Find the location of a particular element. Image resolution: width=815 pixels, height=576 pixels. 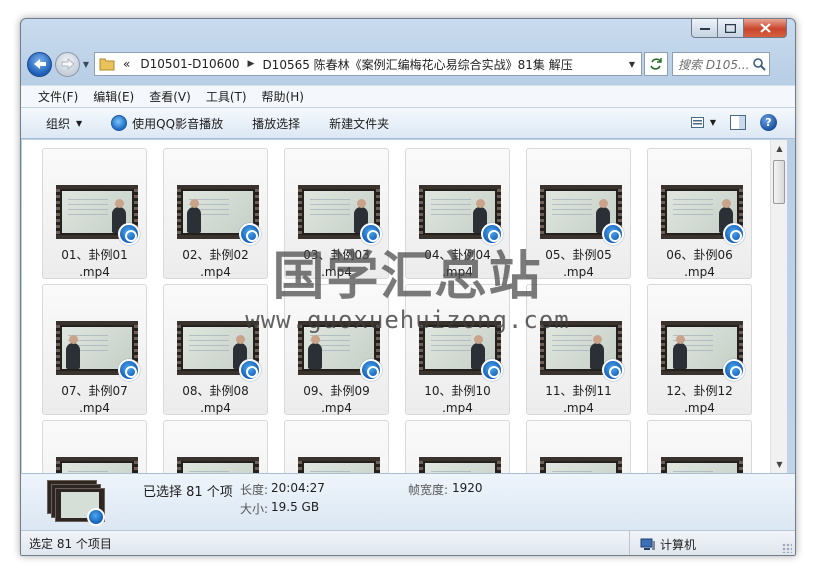

size-label: 大小: is located at coordinates (254, 509).